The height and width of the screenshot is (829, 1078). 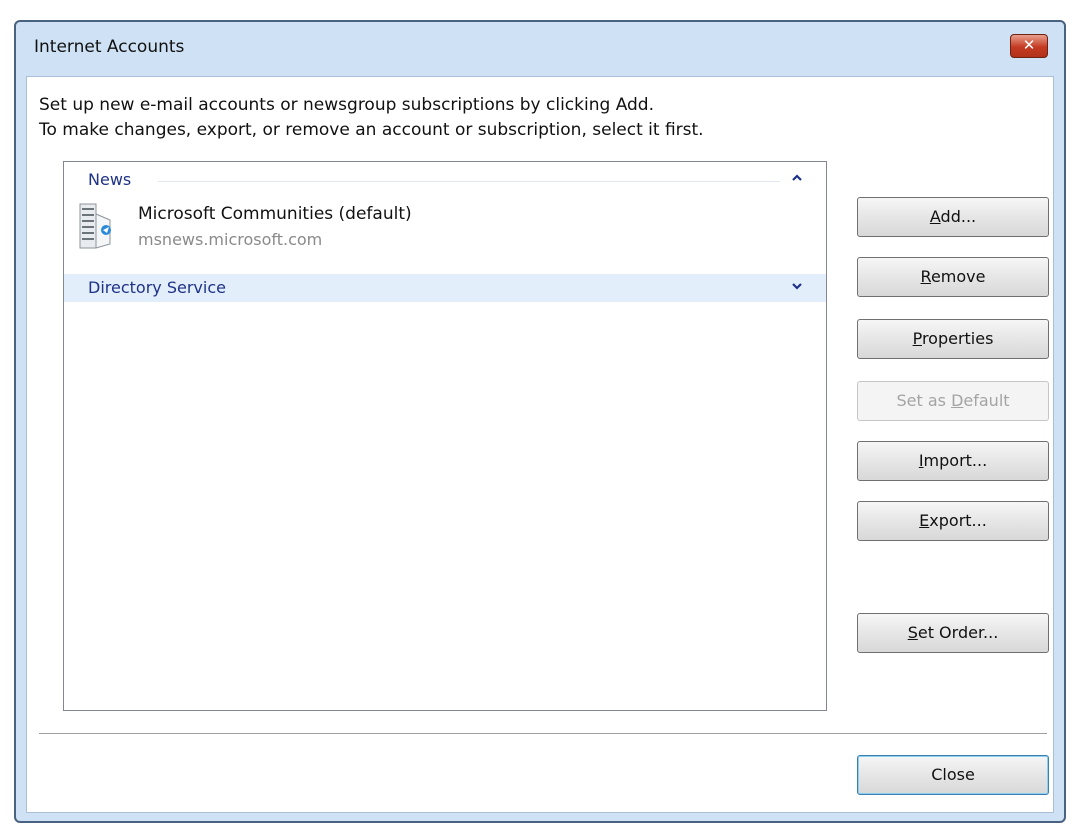 I want to click on properties-button: Properties, so click(x=953, y=339).